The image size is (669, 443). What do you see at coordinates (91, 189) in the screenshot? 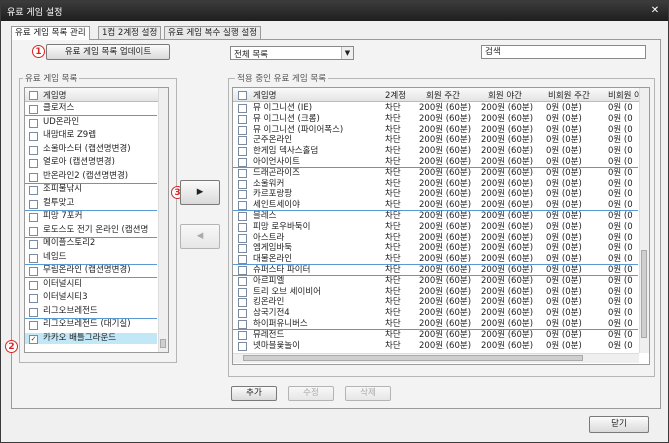
I see `list-item: 조피물낚시` at bounding box center [91, 189].